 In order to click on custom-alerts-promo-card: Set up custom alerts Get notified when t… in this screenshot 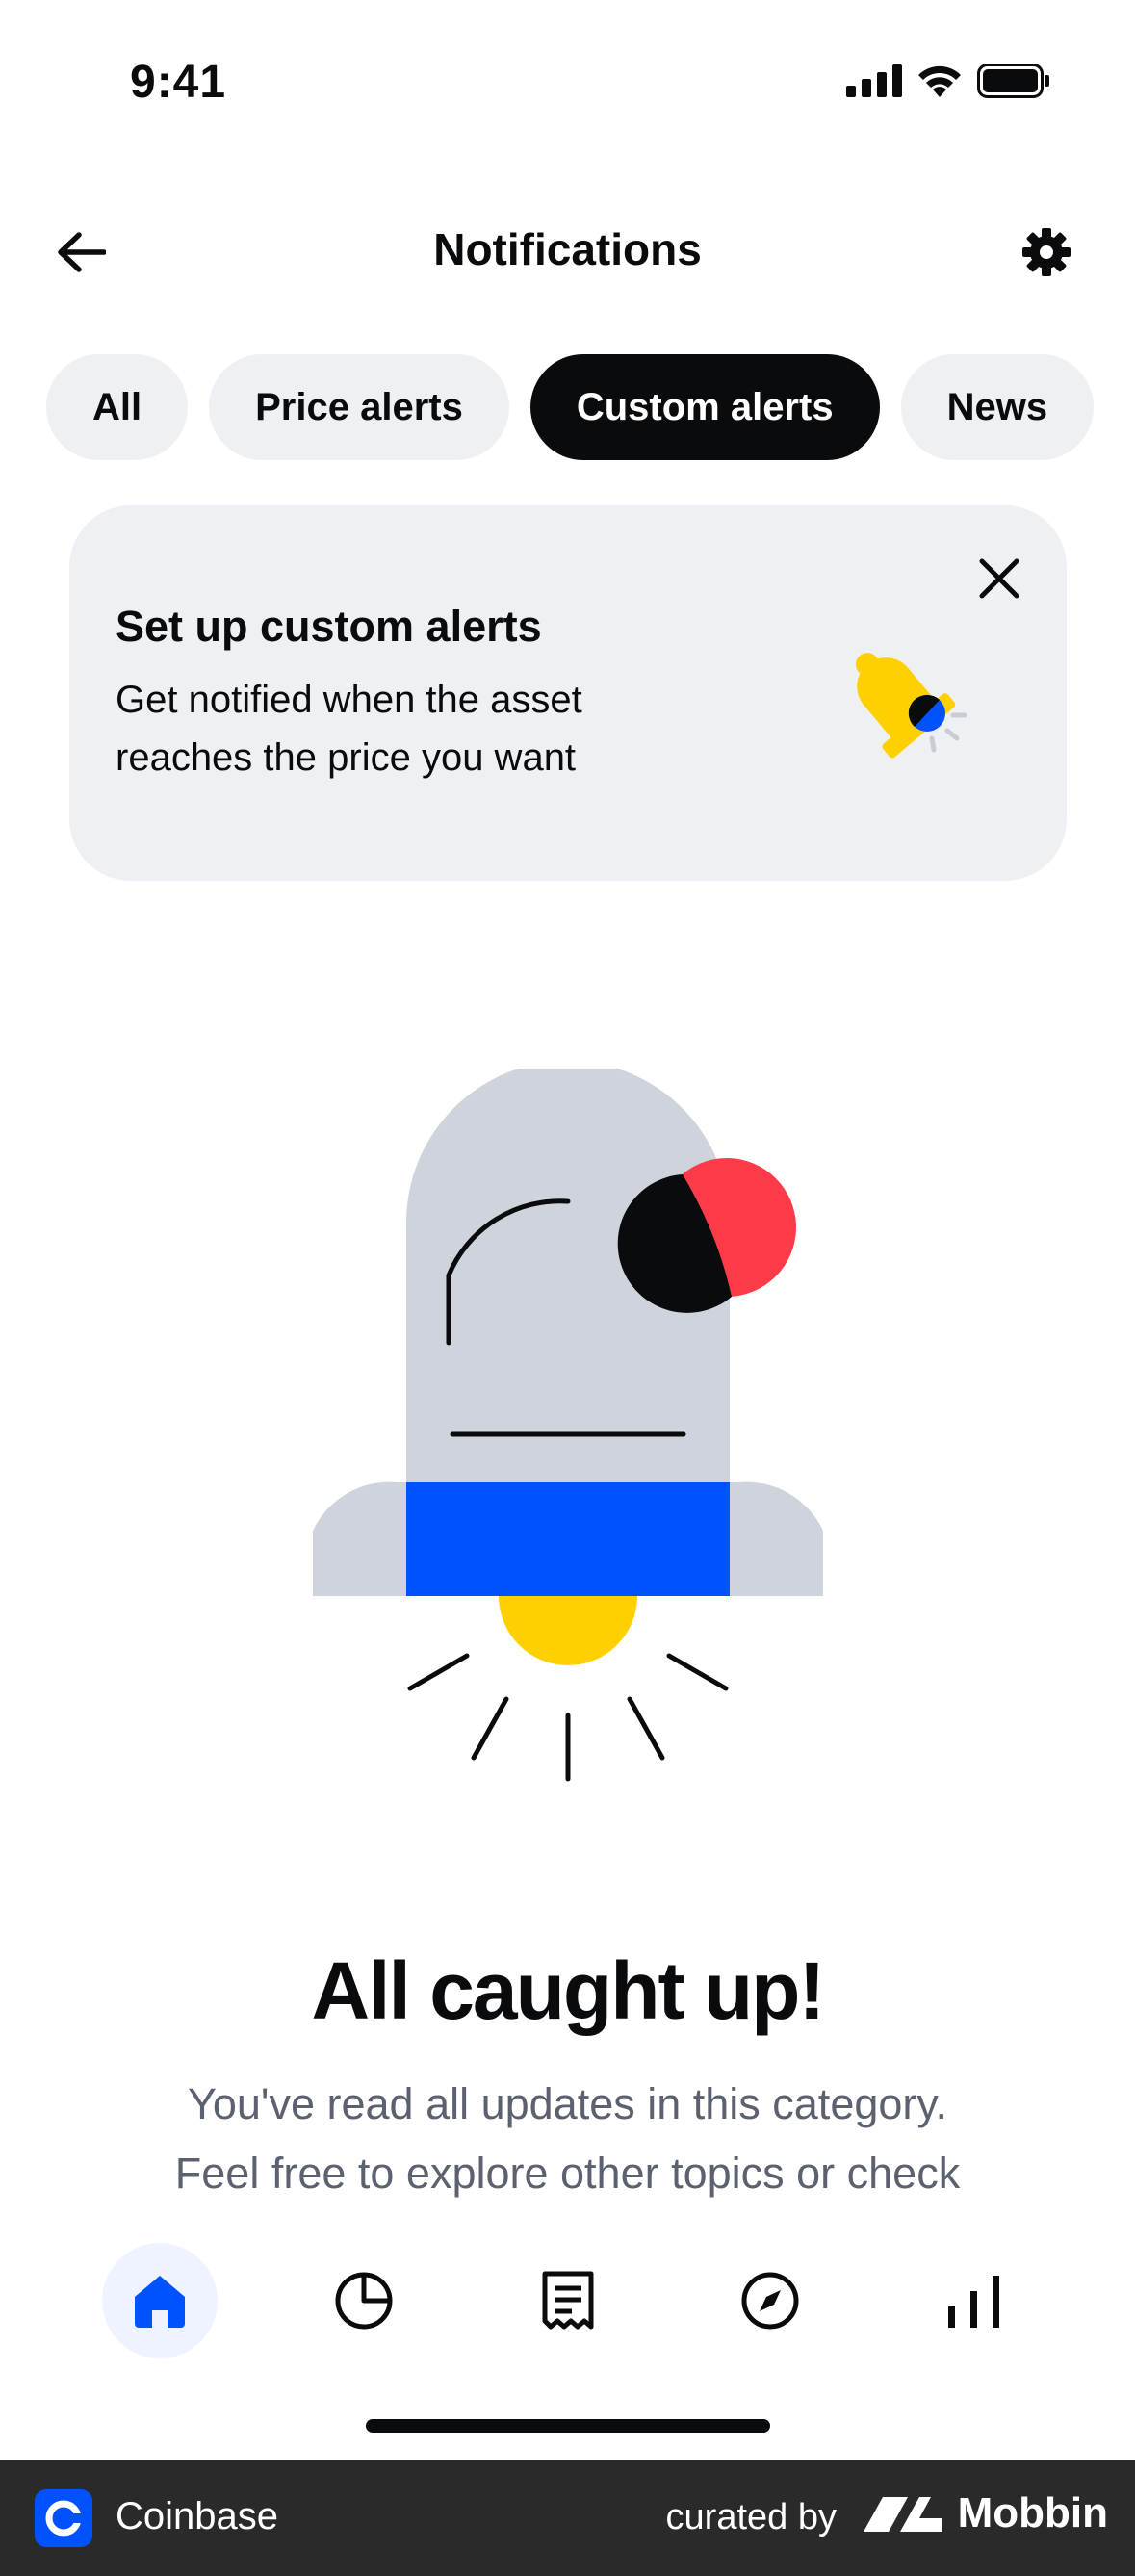, I will do `click(568, 693)`.